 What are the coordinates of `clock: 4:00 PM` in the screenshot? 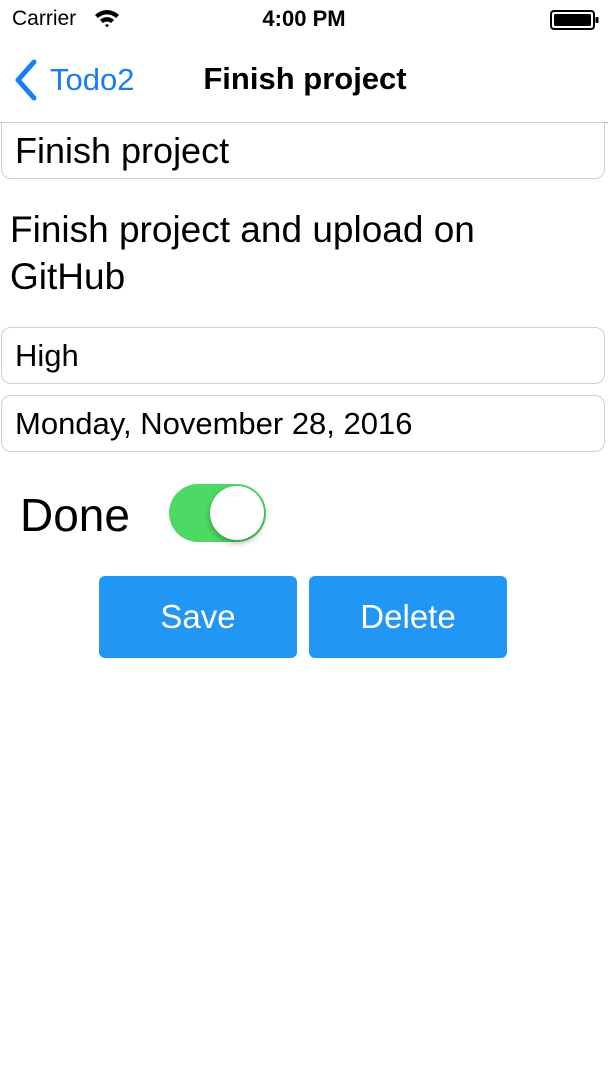 It's located at (304, 18).